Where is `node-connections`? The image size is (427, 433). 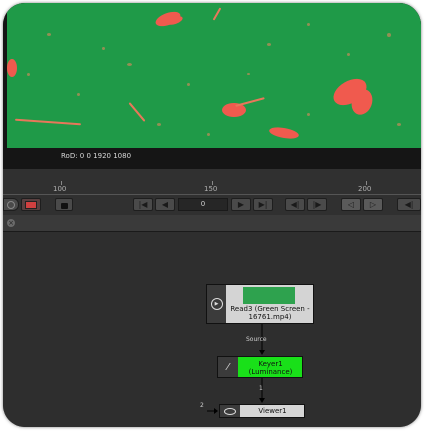
node-connections is located at coordinates (236, 369).